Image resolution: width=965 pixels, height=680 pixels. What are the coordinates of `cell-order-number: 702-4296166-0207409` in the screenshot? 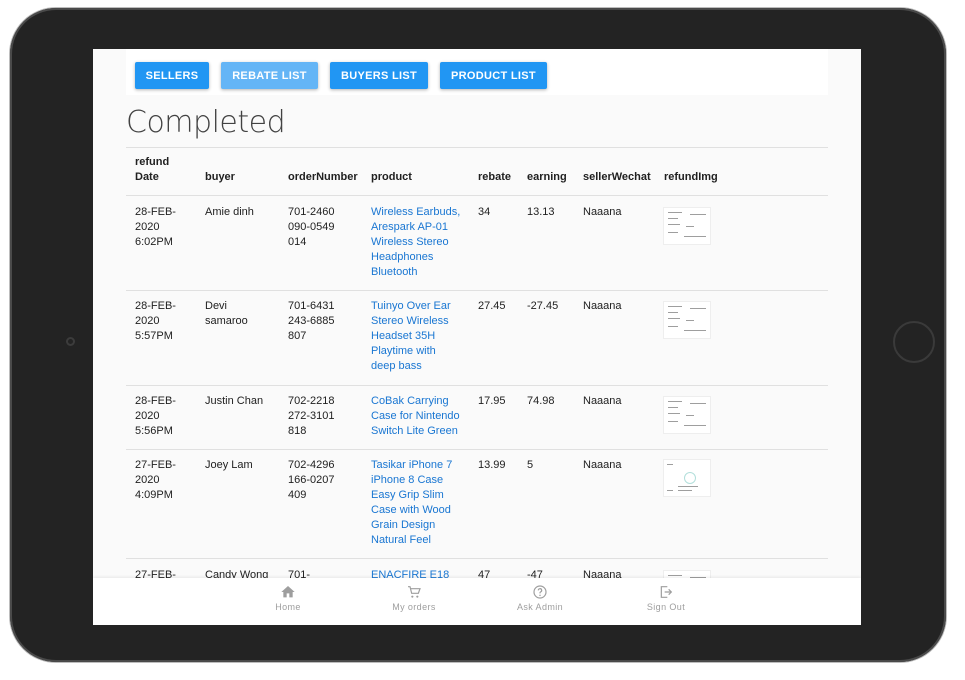 It's located at (311, 480).